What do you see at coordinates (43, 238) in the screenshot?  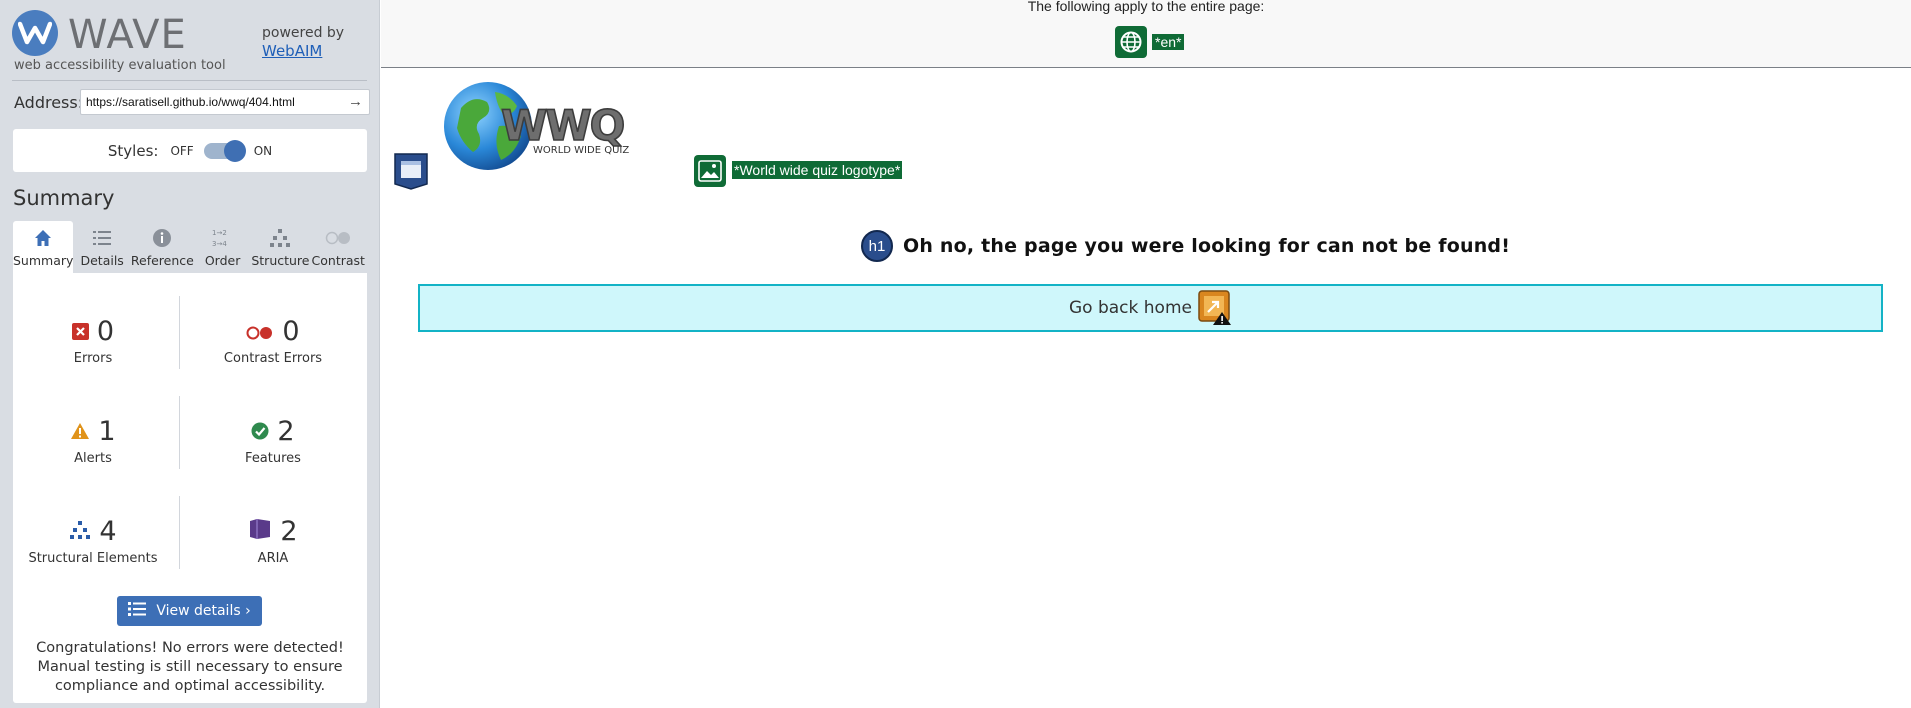 I see `home-icon` at bounding box center [43, 238].